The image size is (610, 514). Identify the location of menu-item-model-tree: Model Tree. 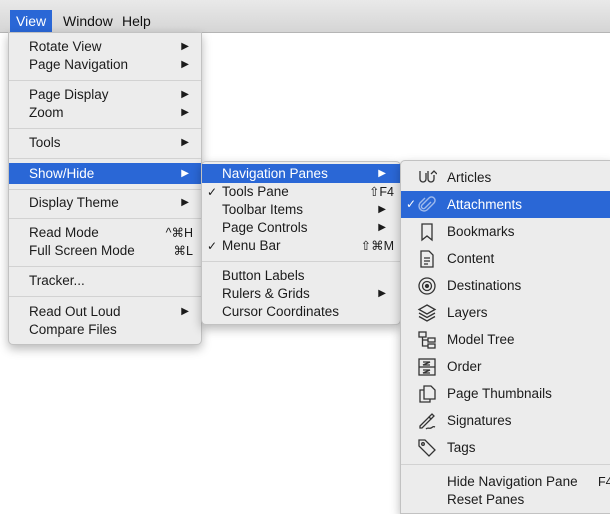
(505, 339).